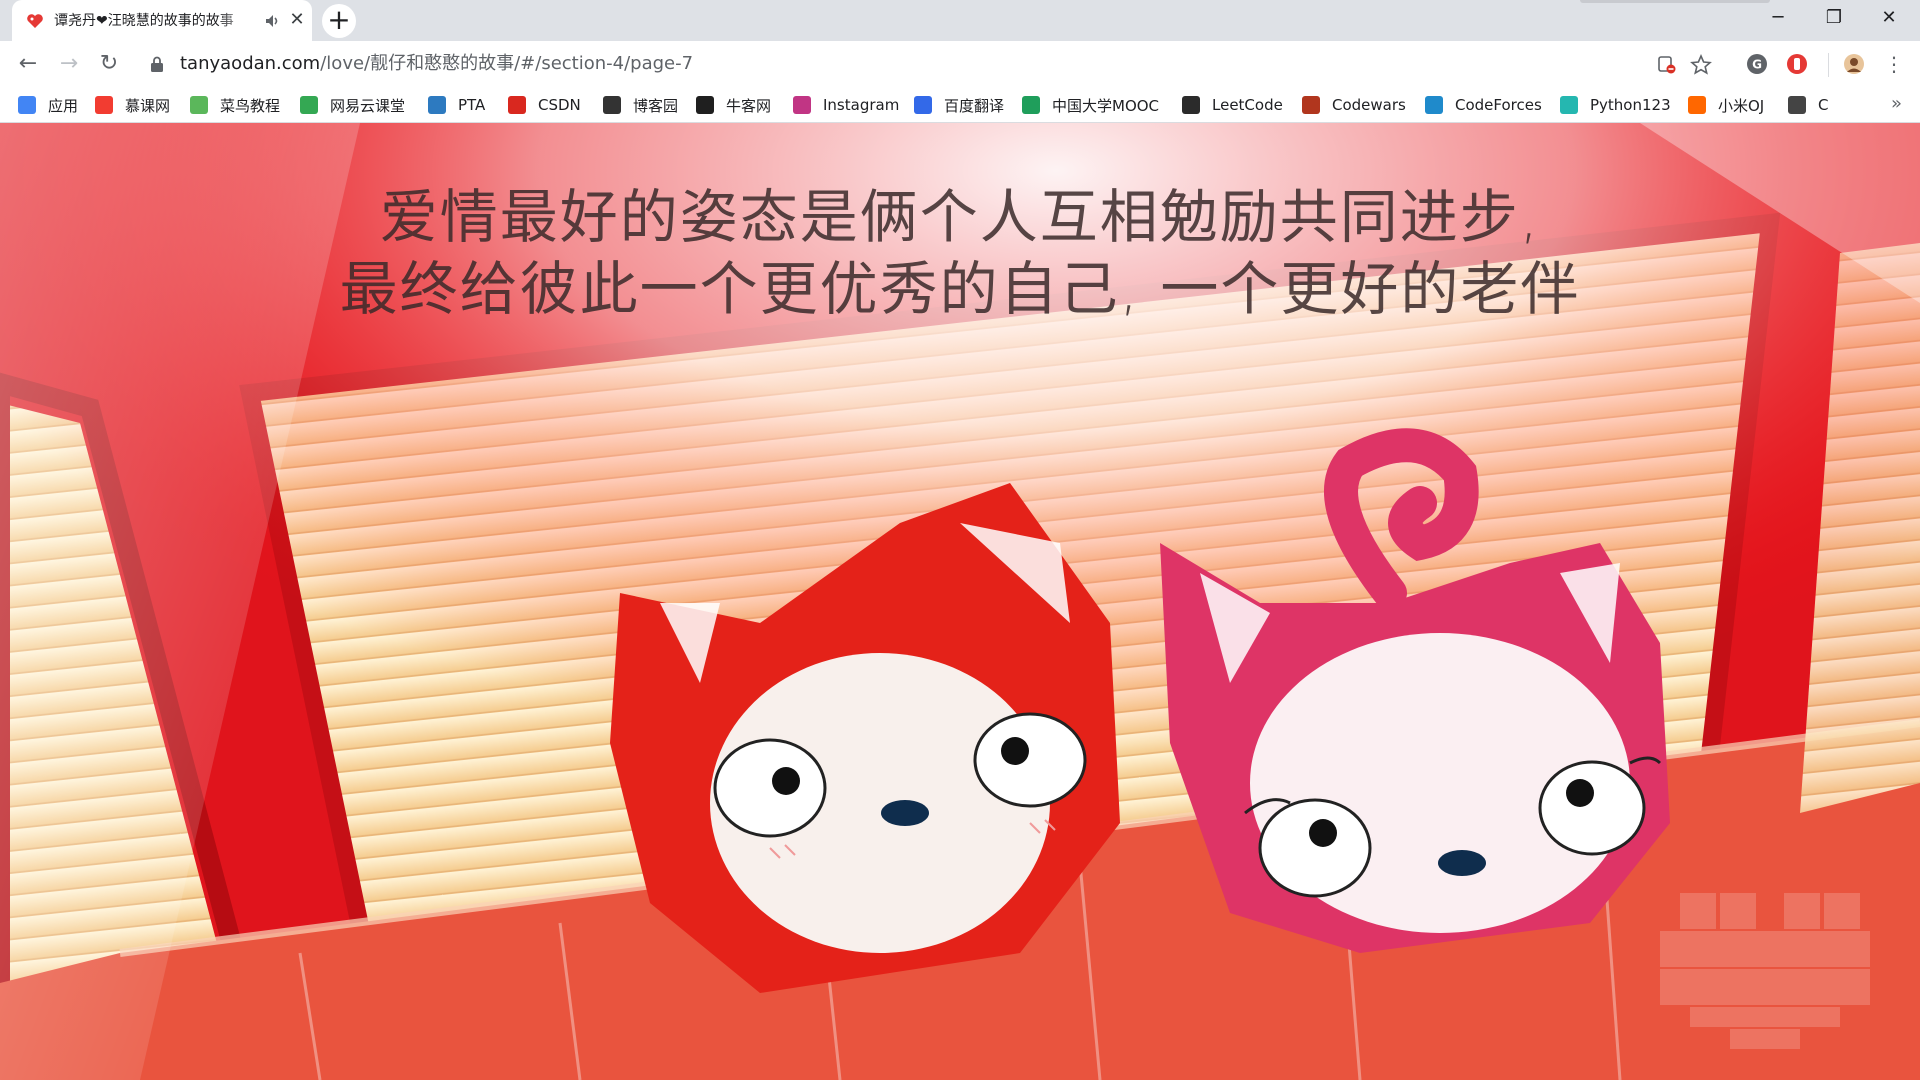 The width and height of the screenshot is (1920, 1080). What do you see at coordinates (960, 289) in the screenshot?
I see `quote-line-2: 最终给彼此一个更优秀的自己, 一个更好的老伴` at bounding box center [960, 289].